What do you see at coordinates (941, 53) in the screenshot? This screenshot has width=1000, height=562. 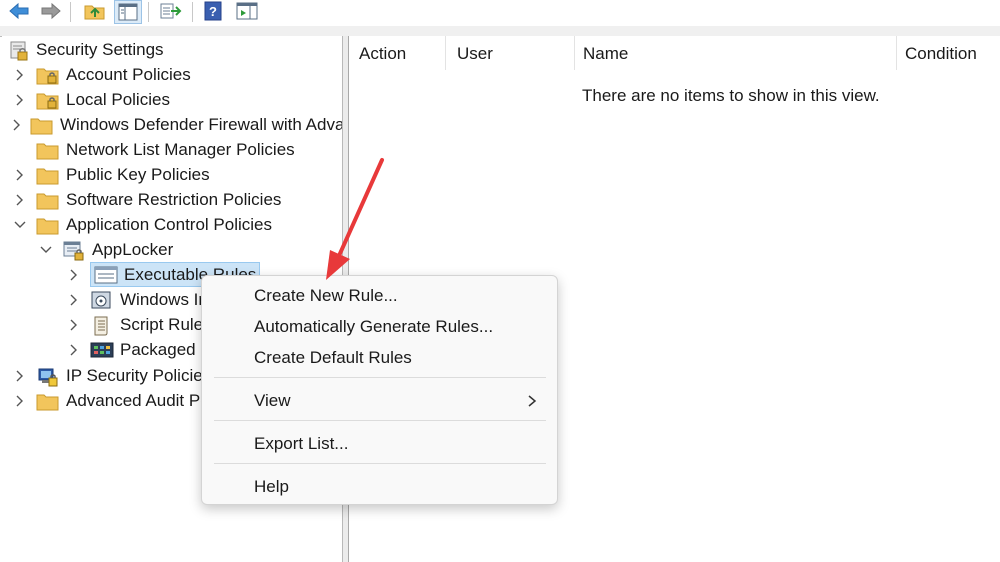 I see `column-header-label: Condition` at bounding box center [941, 53].